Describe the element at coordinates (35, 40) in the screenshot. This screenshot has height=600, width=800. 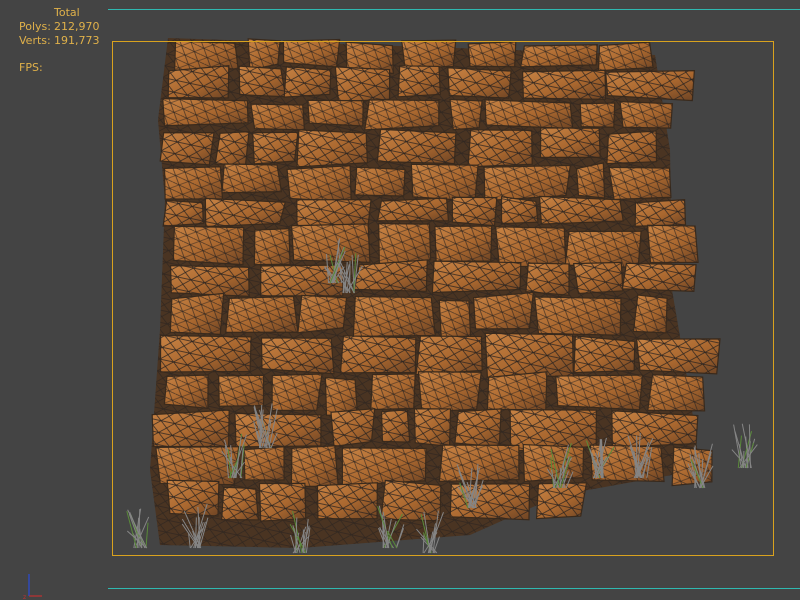
I see `verts-label: Verts:` at that location.